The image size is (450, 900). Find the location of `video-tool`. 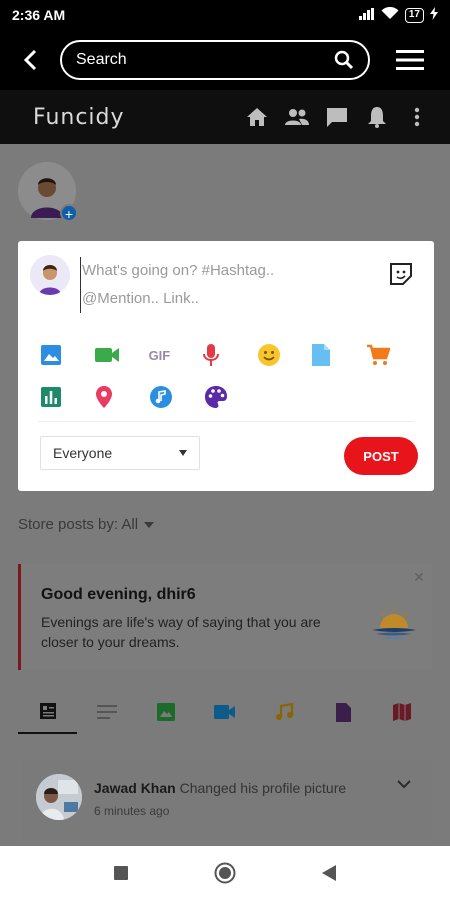

video-tool is located at coordinates (119, 355).